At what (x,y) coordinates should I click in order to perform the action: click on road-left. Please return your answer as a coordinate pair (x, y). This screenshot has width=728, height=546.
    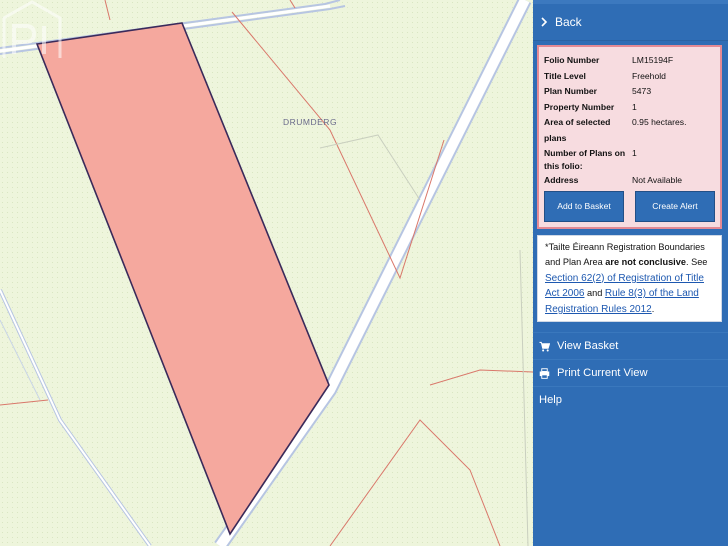
    Looking at the image, I should click on (76, 417).